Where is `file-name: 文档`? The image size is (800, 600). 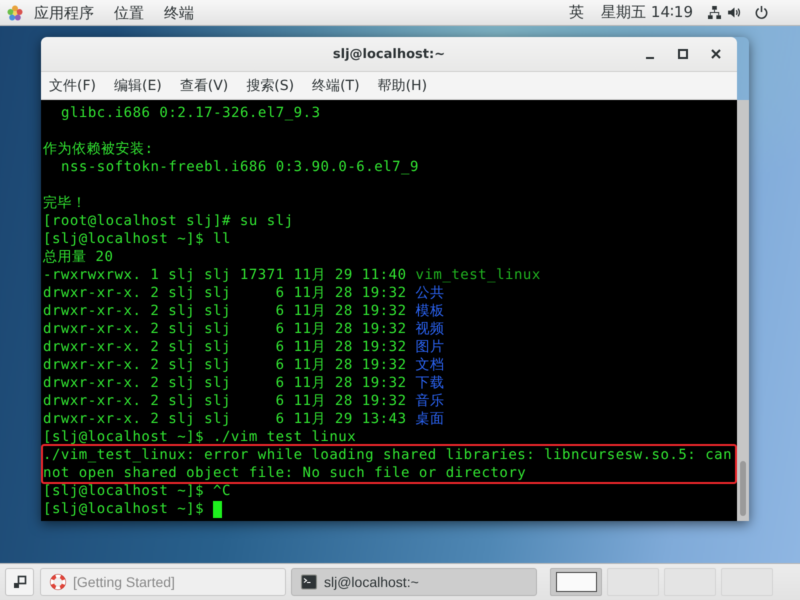
file-name: 文档 is located at coordinates (430, 365).